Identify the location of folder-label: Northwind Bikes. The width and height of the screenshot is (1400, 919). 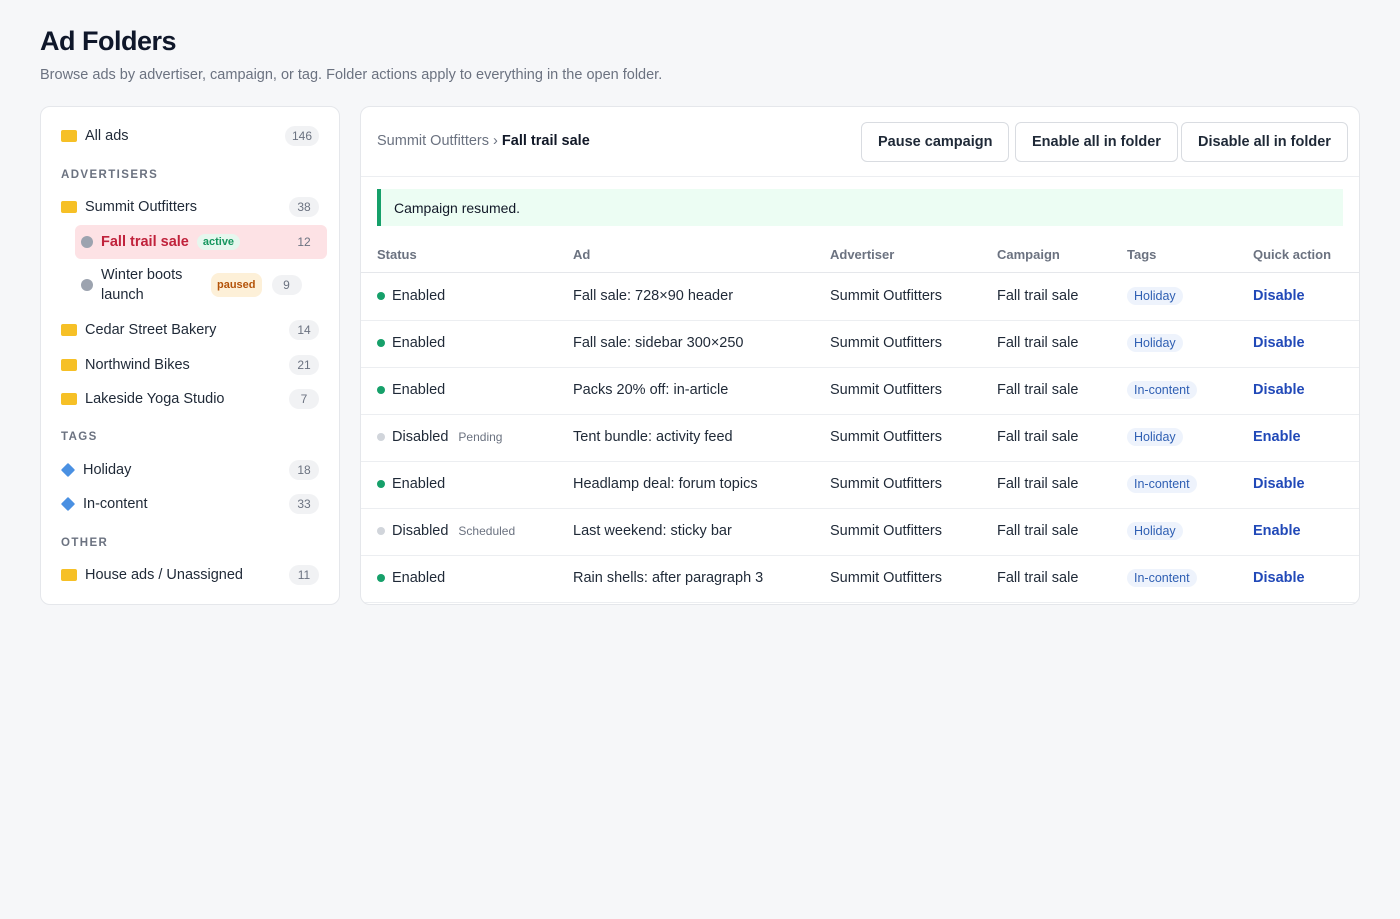
(137, 365).